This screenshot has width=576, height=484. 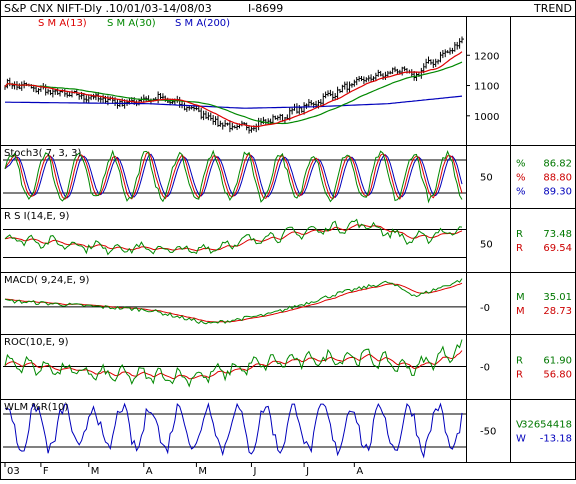 I want to click on readout-value: 73.48, so click(x=557, y=234).